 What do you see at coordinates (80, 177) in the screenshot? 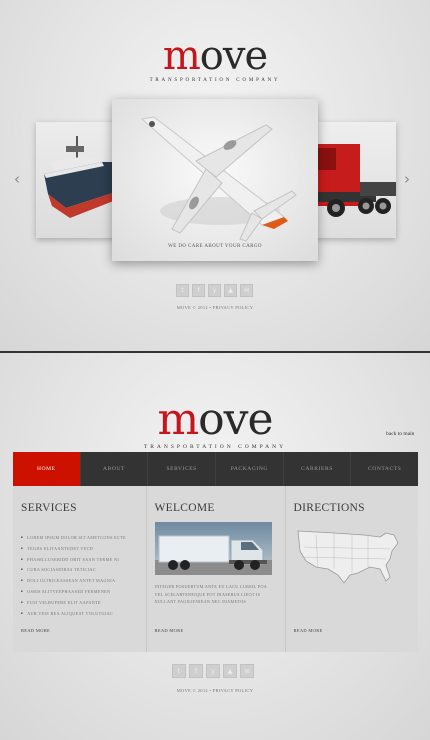
I see `ship-illustration` at bounding box center [80, 177].